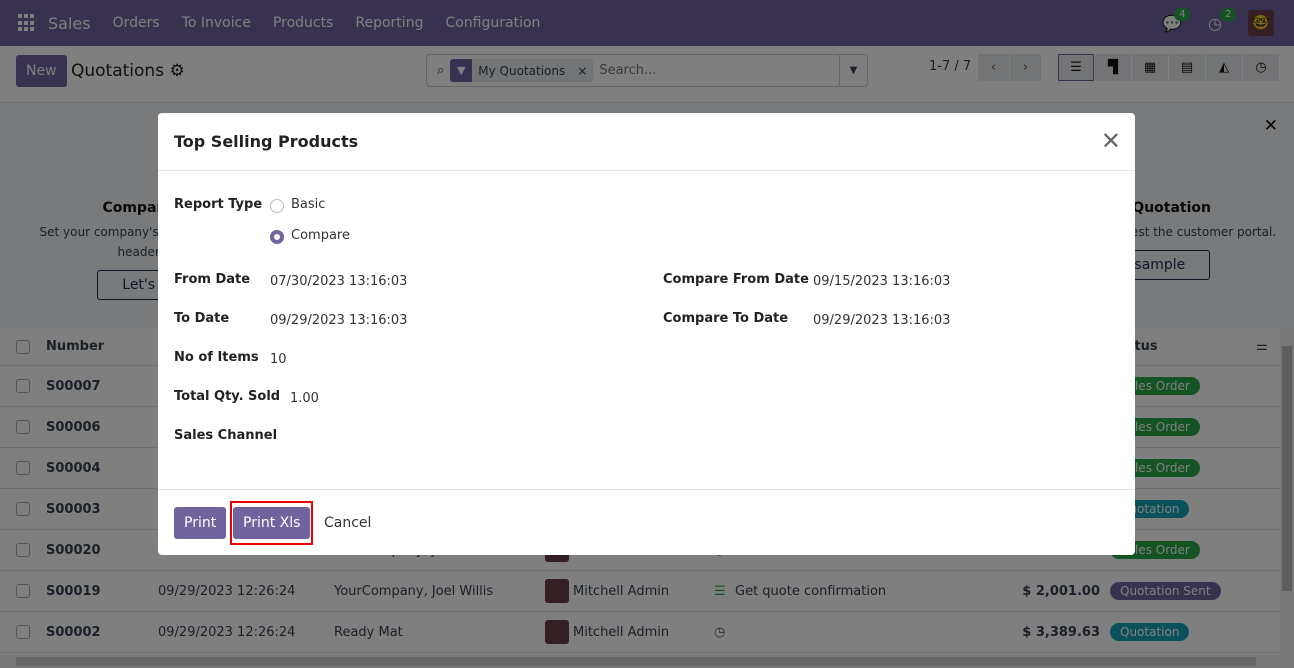  Describe the element at coordinates (338, 320) in the screenshot. I see `to-date-field: 09/29/2023 13:16:03` at that location.